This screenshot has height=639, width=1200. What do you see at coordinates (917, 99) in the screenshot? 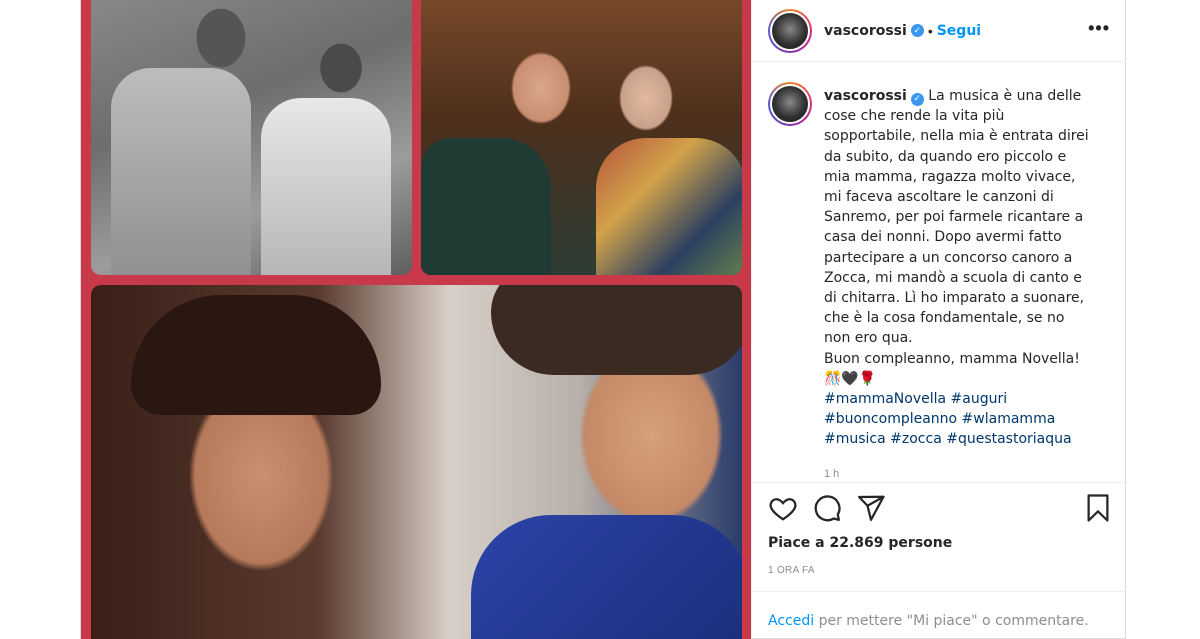
I see `caption-verified-badge-icon: ✓` at bounding box center [917, 99].